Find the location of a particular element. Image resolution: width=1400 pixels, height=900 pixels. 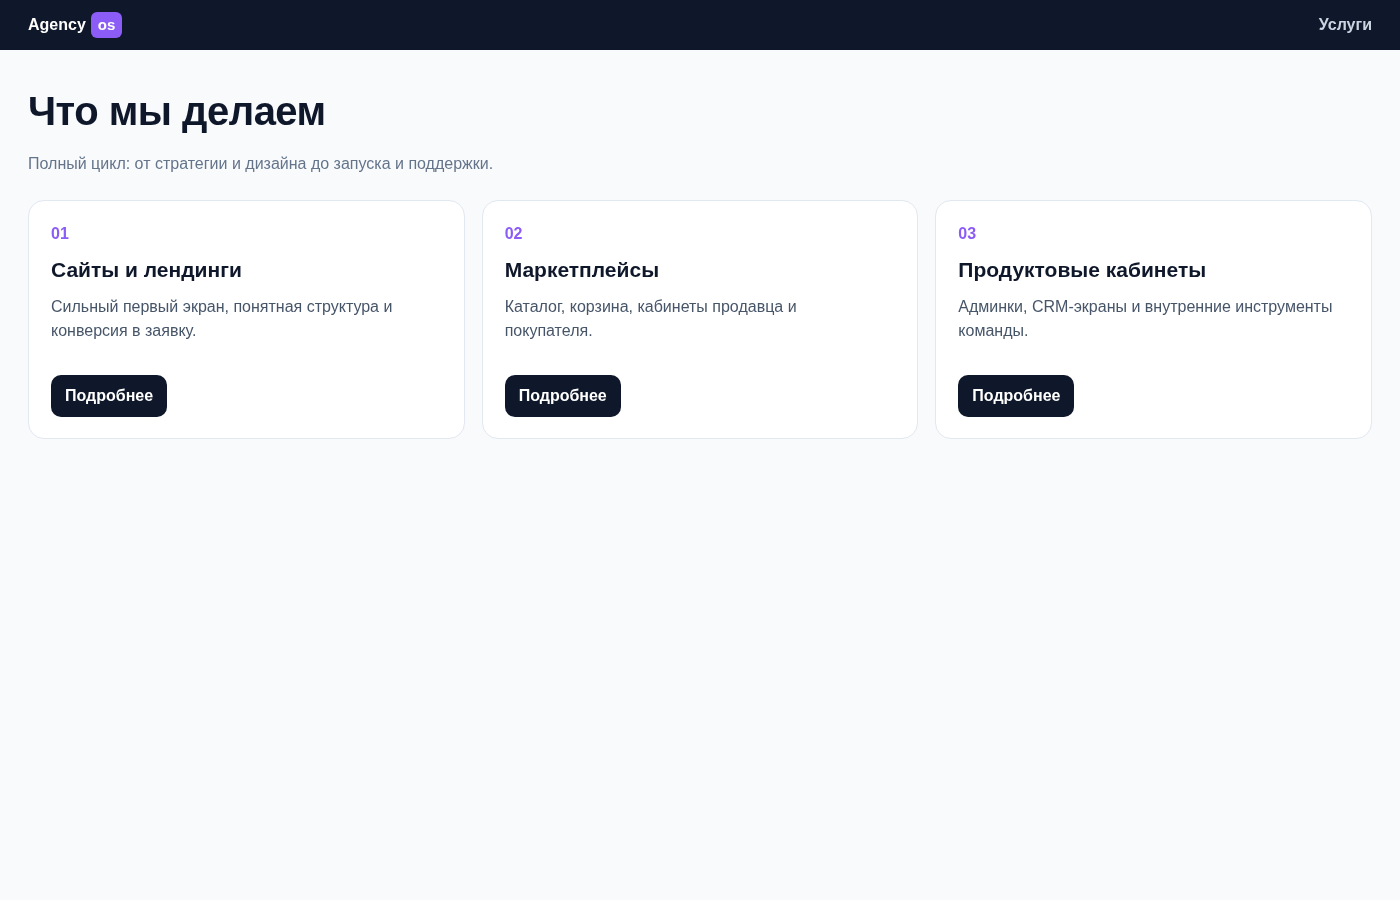

card-title: Сайты и лендинги is located at coordinates (147, 270).